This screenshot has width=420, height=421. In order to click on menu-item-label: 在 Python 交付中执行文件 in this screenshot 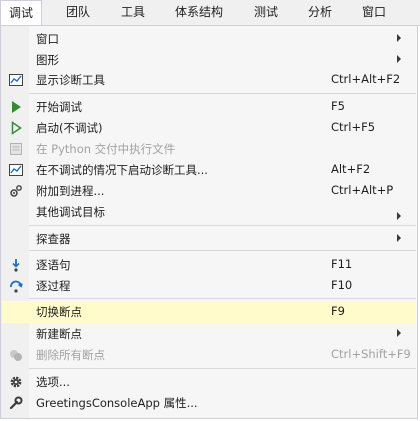, I will do `click(106, 149)`.